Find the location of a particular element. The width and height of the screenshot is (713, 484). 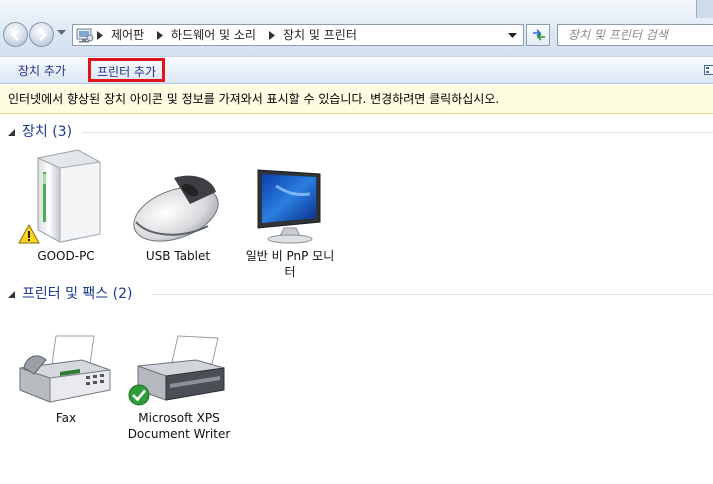

device-item-computer: GOOD-PC is located at coordinates (66, 206).